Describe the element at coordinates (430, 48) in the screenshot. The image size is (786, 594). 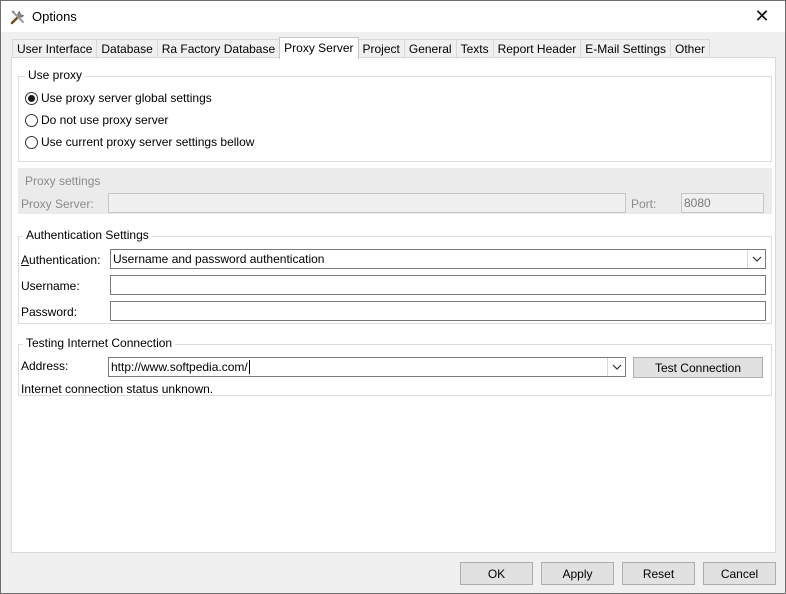
I see `tab-general: General` at that location.